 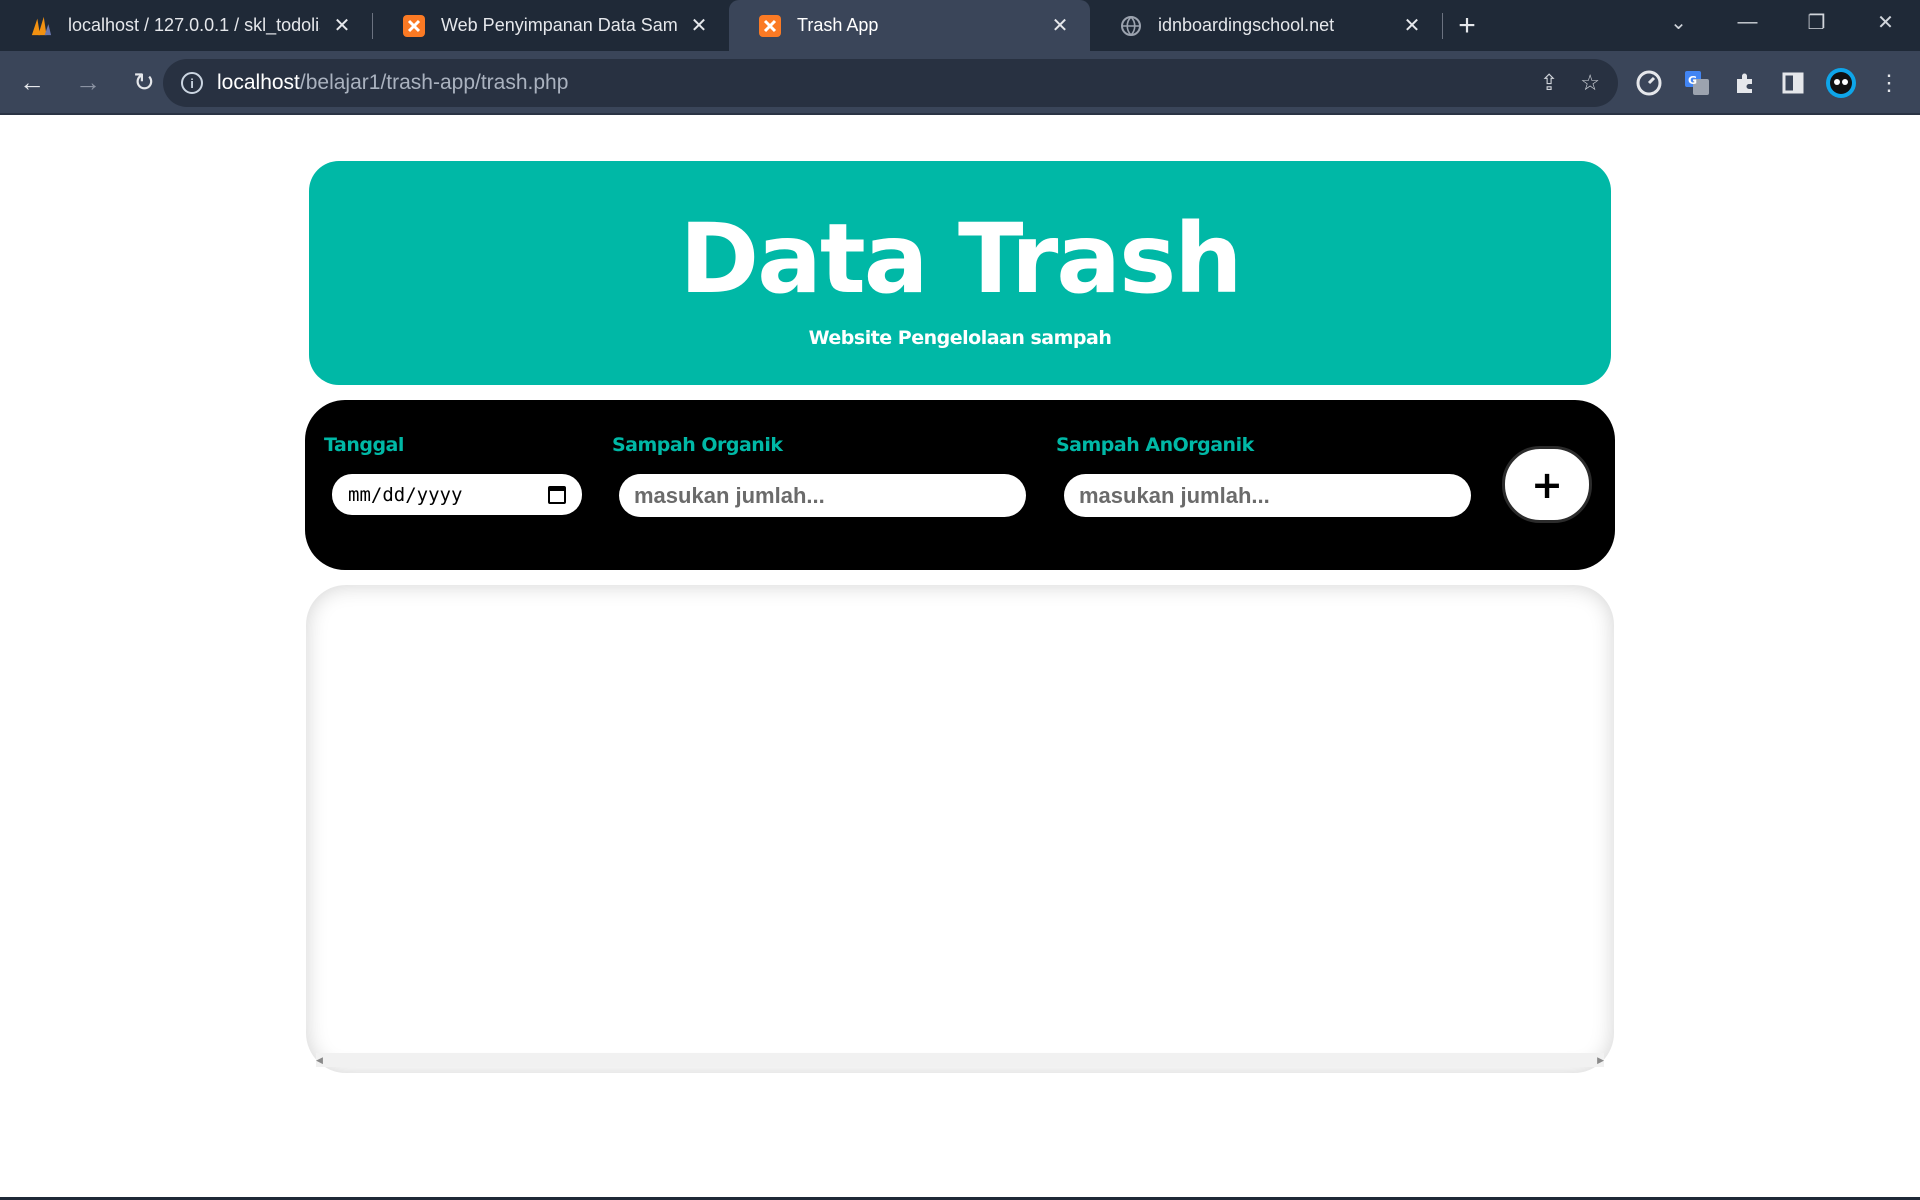 I want to click on window-controls: ⌄ — ❐ ✕, so click(x=1782, y=22).